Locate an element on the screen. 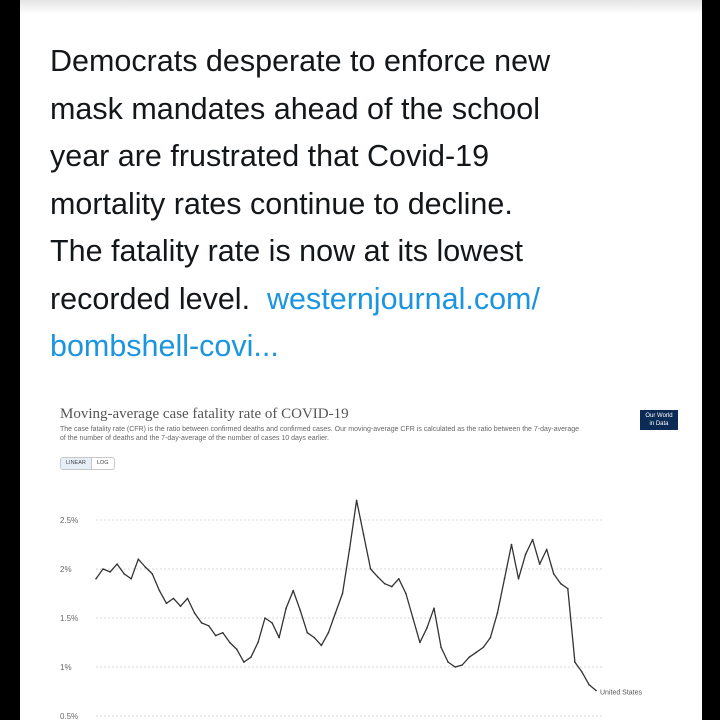  y-tick-label: 1.5% is located at coordinates (69, 618).